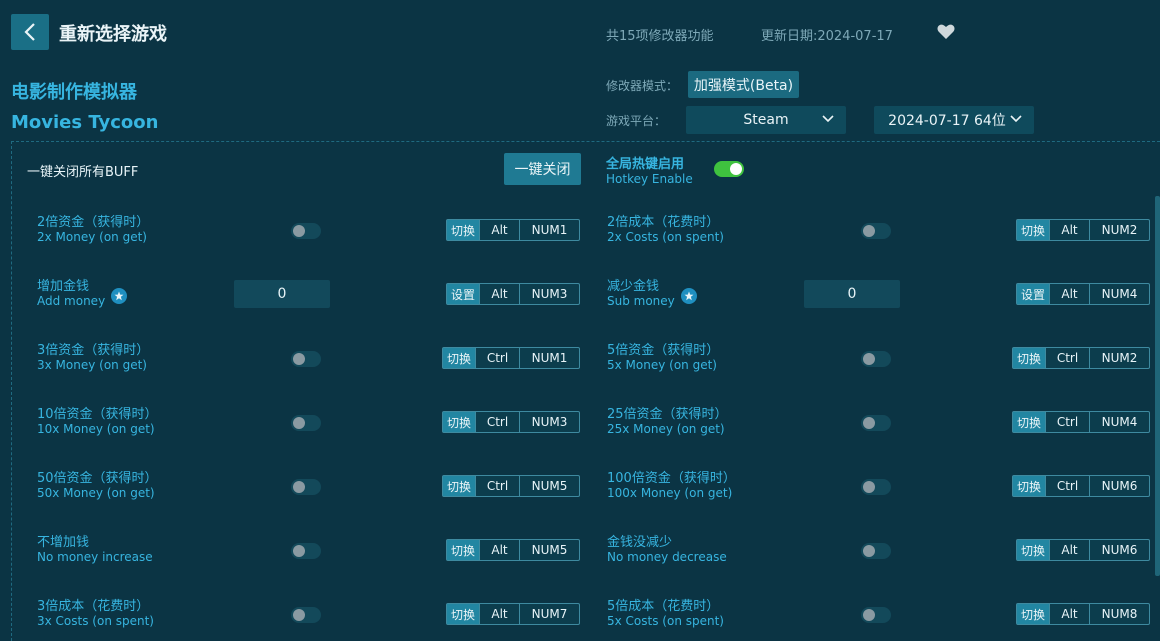 The image size is (1160, 641). Describe the element at coordinates (946, 32) in the screenshot. I see `heart-icon` at that location.